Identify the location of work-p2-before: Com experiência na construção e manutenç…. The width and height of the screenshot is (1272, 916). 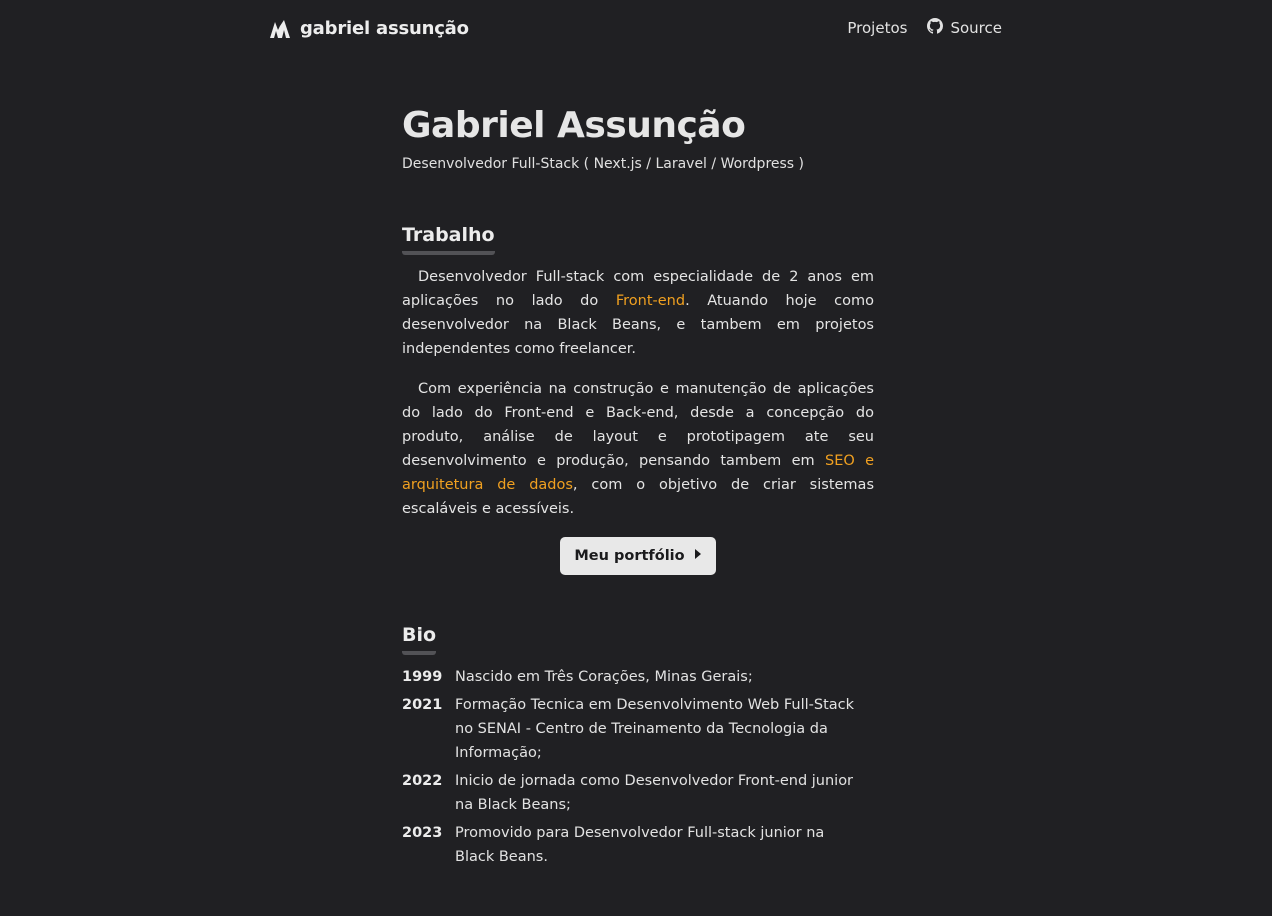
(638, 425).